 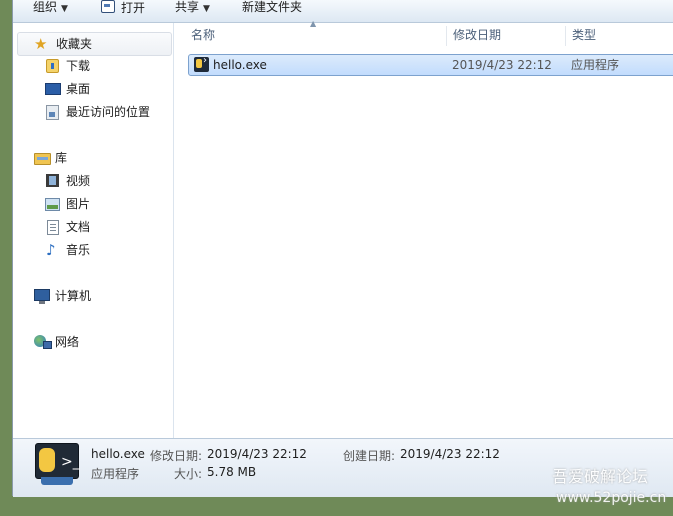 What do you see at coordinates (430, 65) in the screenshot?
I see `table-row: hello.exe 2019/4/23 22:12 应用程序` at bounding box center [430, 65].